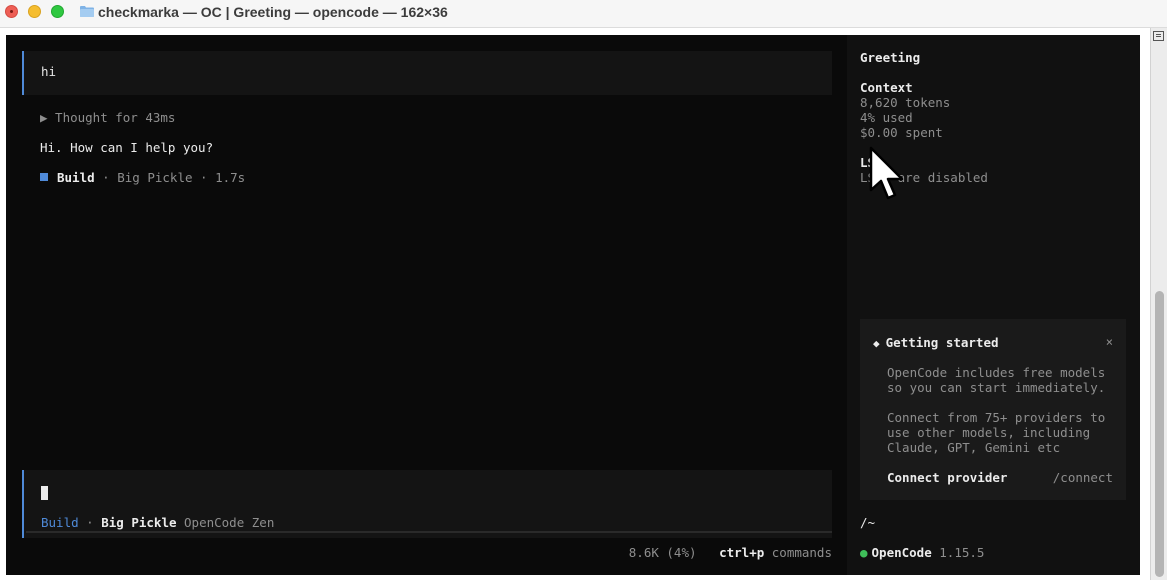  Describe the element at coordinates (801, 552) in the screenshot. I see `shortcut-label: commands` at that location.